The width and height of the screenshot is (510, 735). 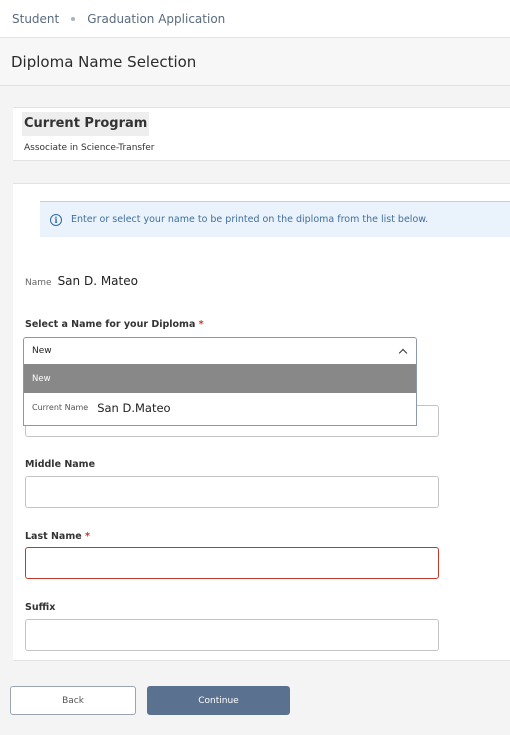 What do you see at coordinates (220, 407) in the screenshot?
I see `option-current-name: Current Name San D.Mateo` at bounding box center [220, 407].